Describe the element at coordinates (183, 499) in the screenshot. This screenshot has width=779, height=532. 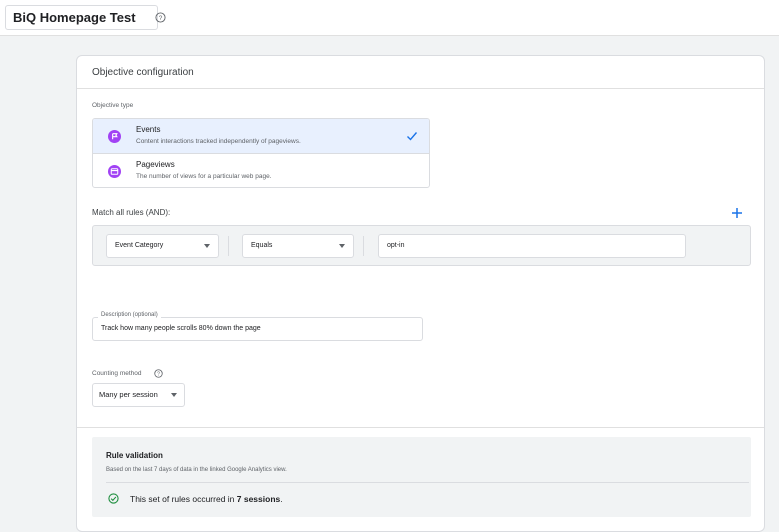
I see `result-prefix: This set of rules occurred in` at that location.